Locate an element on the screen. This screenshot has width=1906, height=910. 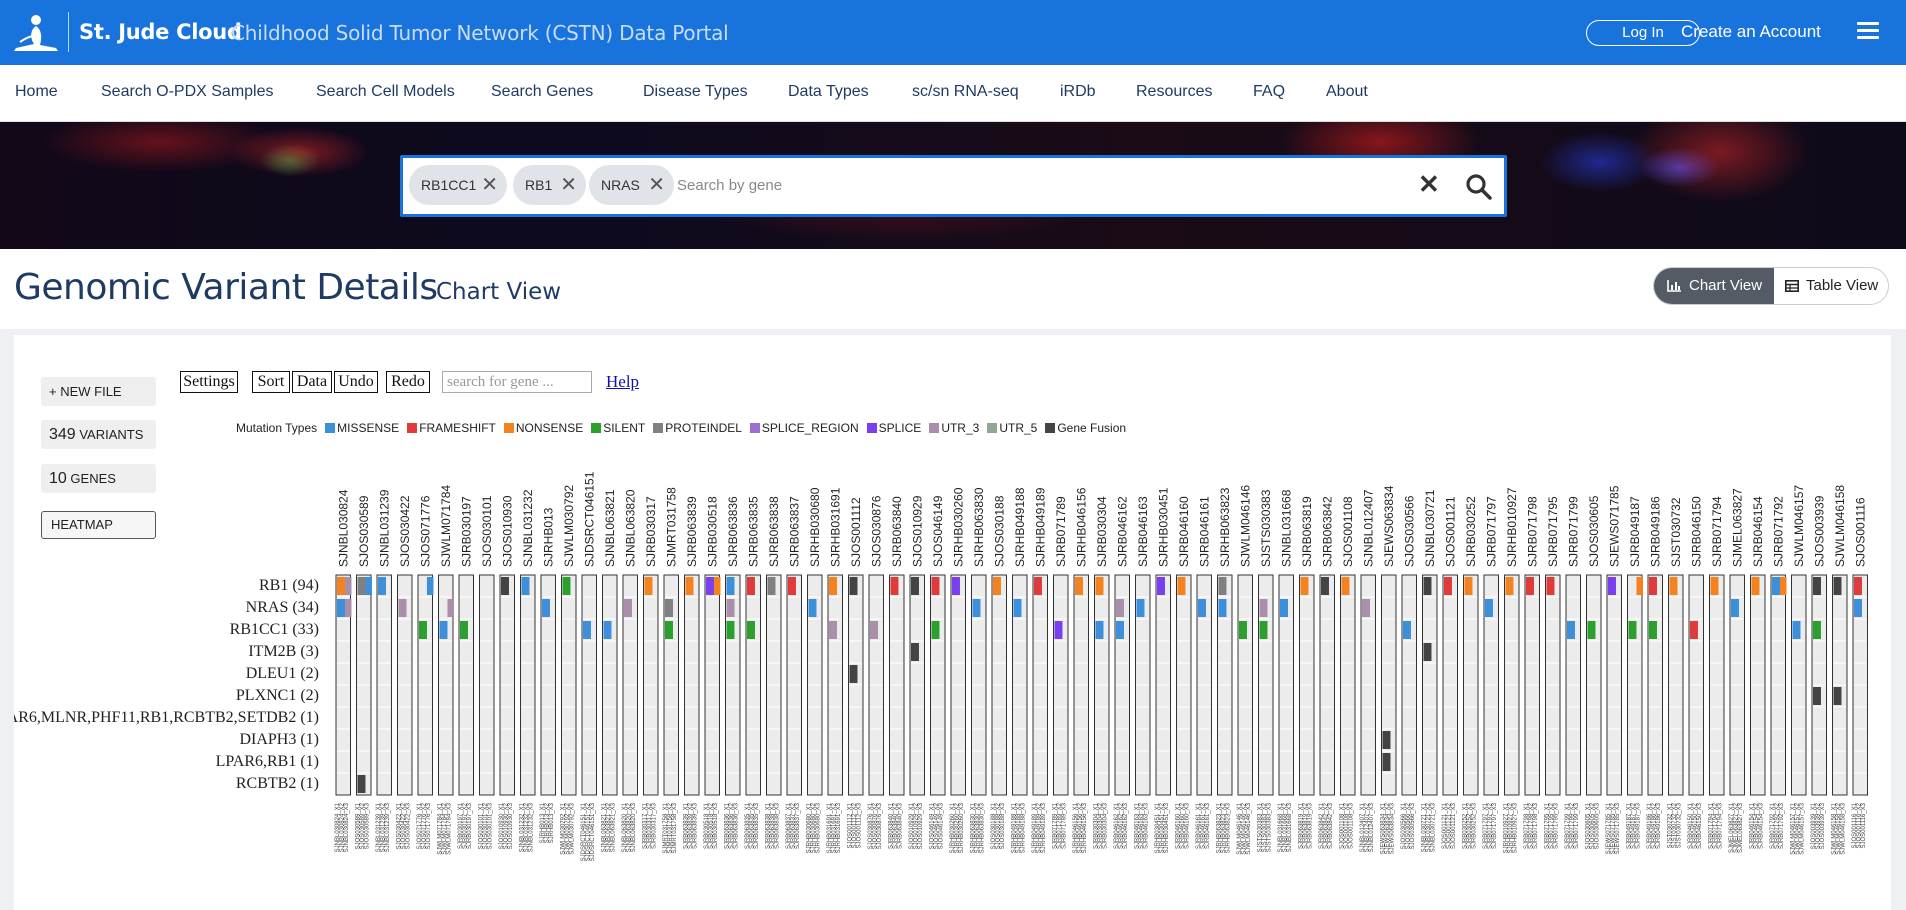
sample-label: SJOS030188 is located at coordinates (999, 531).